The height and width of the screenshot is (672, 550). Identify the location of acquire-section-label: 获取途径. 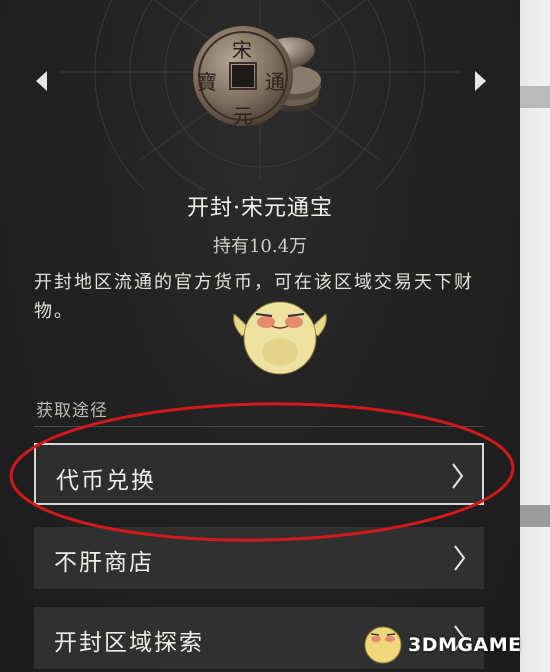
(72, 411).